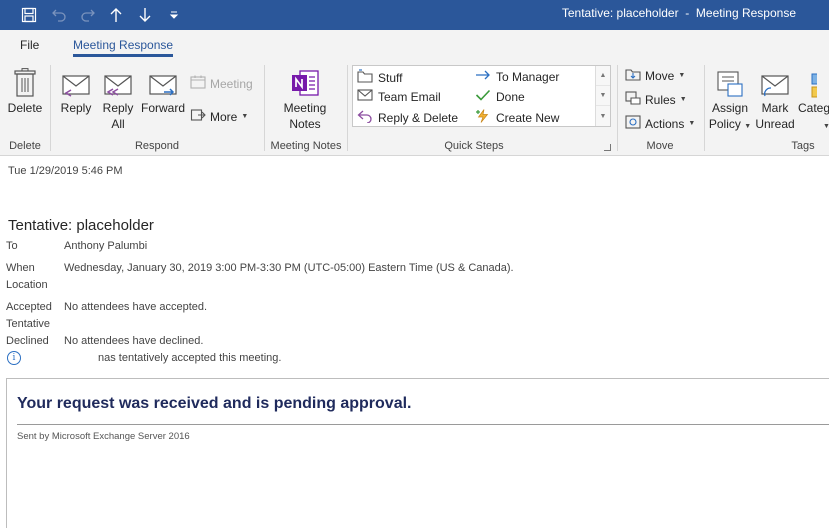  Describe the element at coordinates (20, 268) in the screenshot. I see `when-label: When` at that location.